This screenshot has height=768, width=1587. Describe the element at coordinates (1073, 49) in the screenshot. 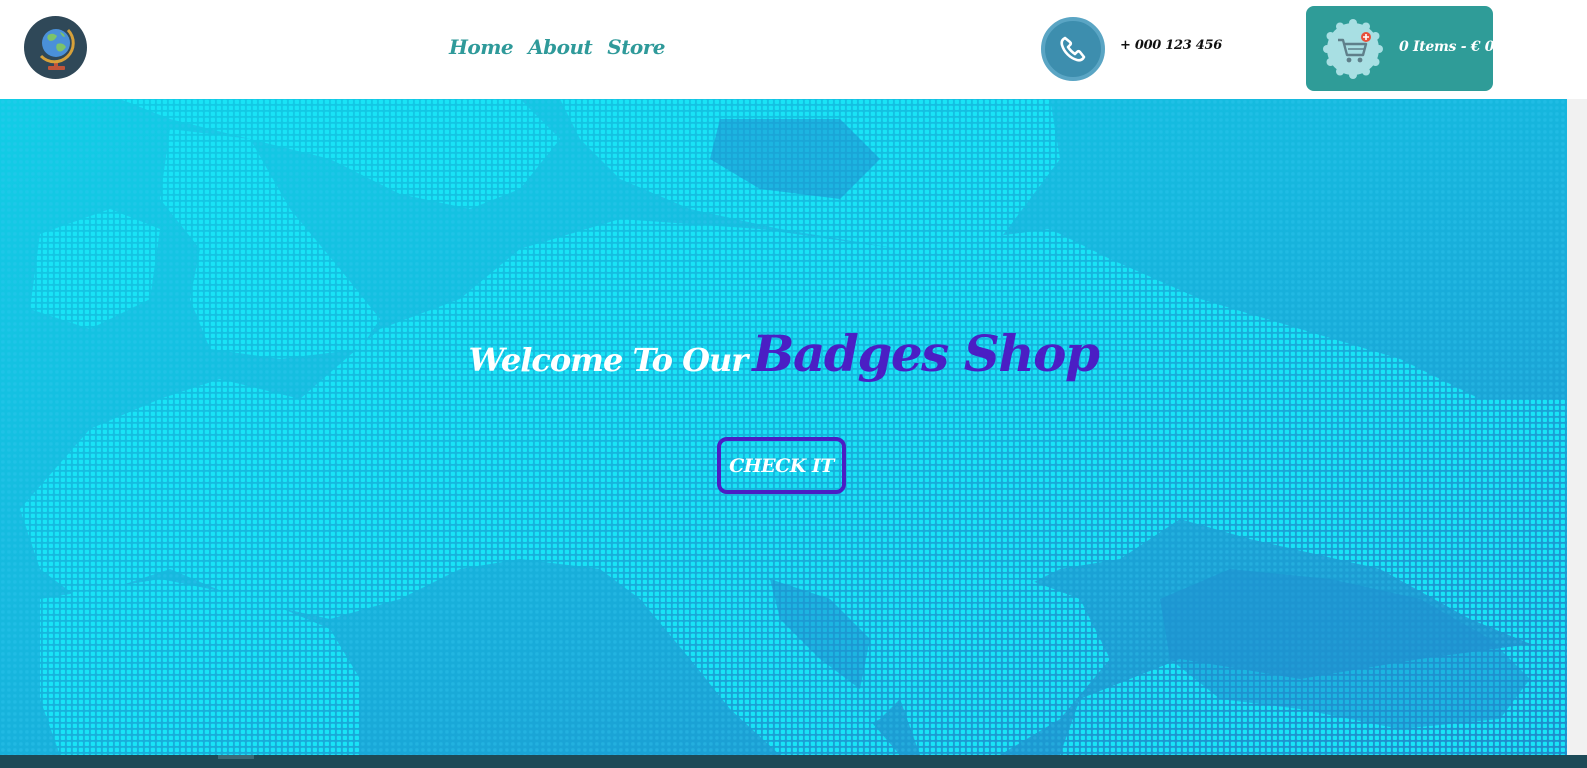

I see `phone-icon` at that location.